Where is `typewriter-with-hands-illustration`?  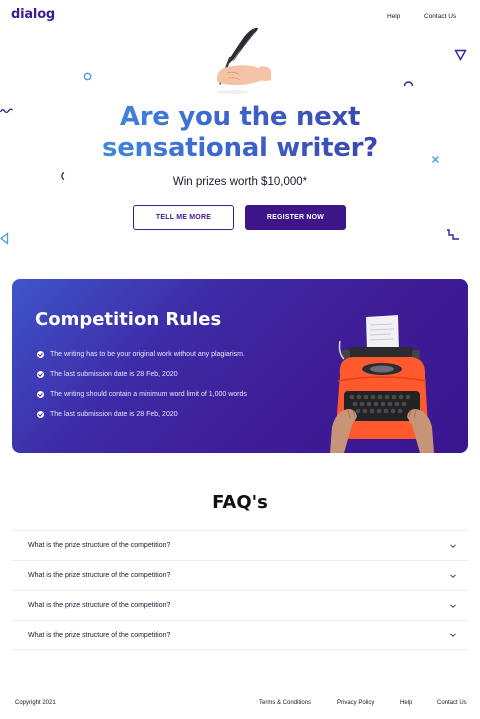
typewriter-with-hands-illustration is located at coordinates (382, 384).